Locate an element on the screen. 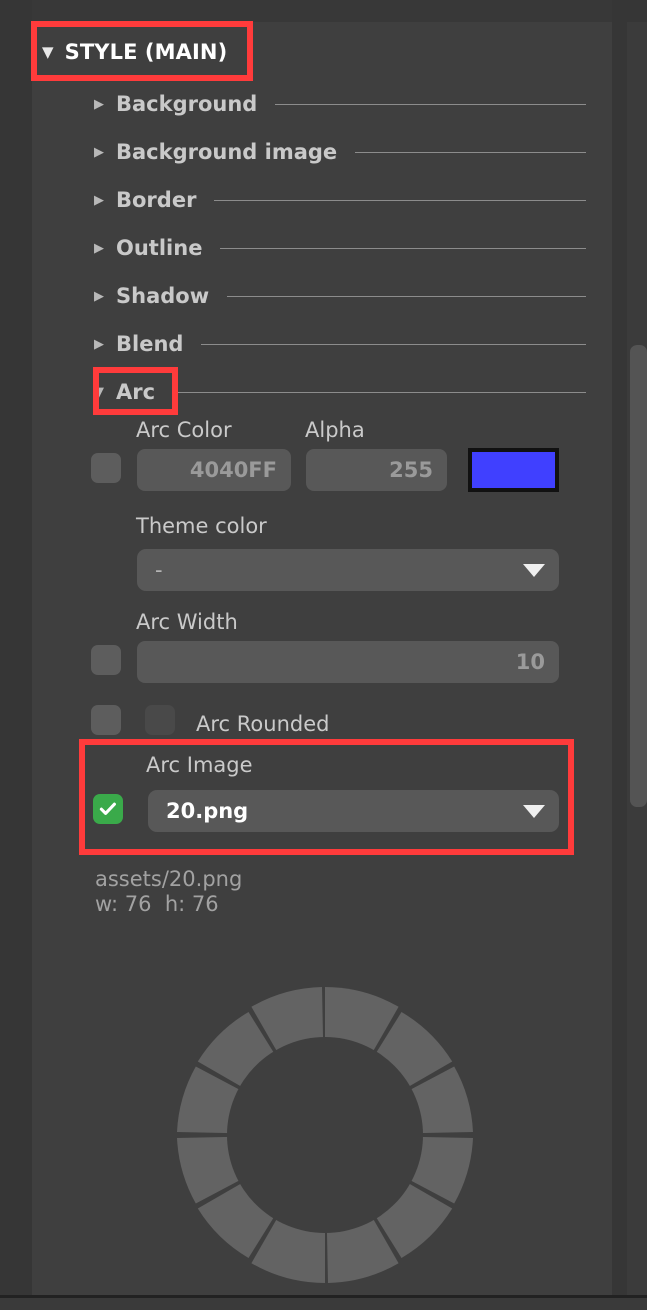 The width and height of the screenshot is (647, 1310). style-main-header: ▼ STYLE (MAIN) is located at coordinates (137, 52).